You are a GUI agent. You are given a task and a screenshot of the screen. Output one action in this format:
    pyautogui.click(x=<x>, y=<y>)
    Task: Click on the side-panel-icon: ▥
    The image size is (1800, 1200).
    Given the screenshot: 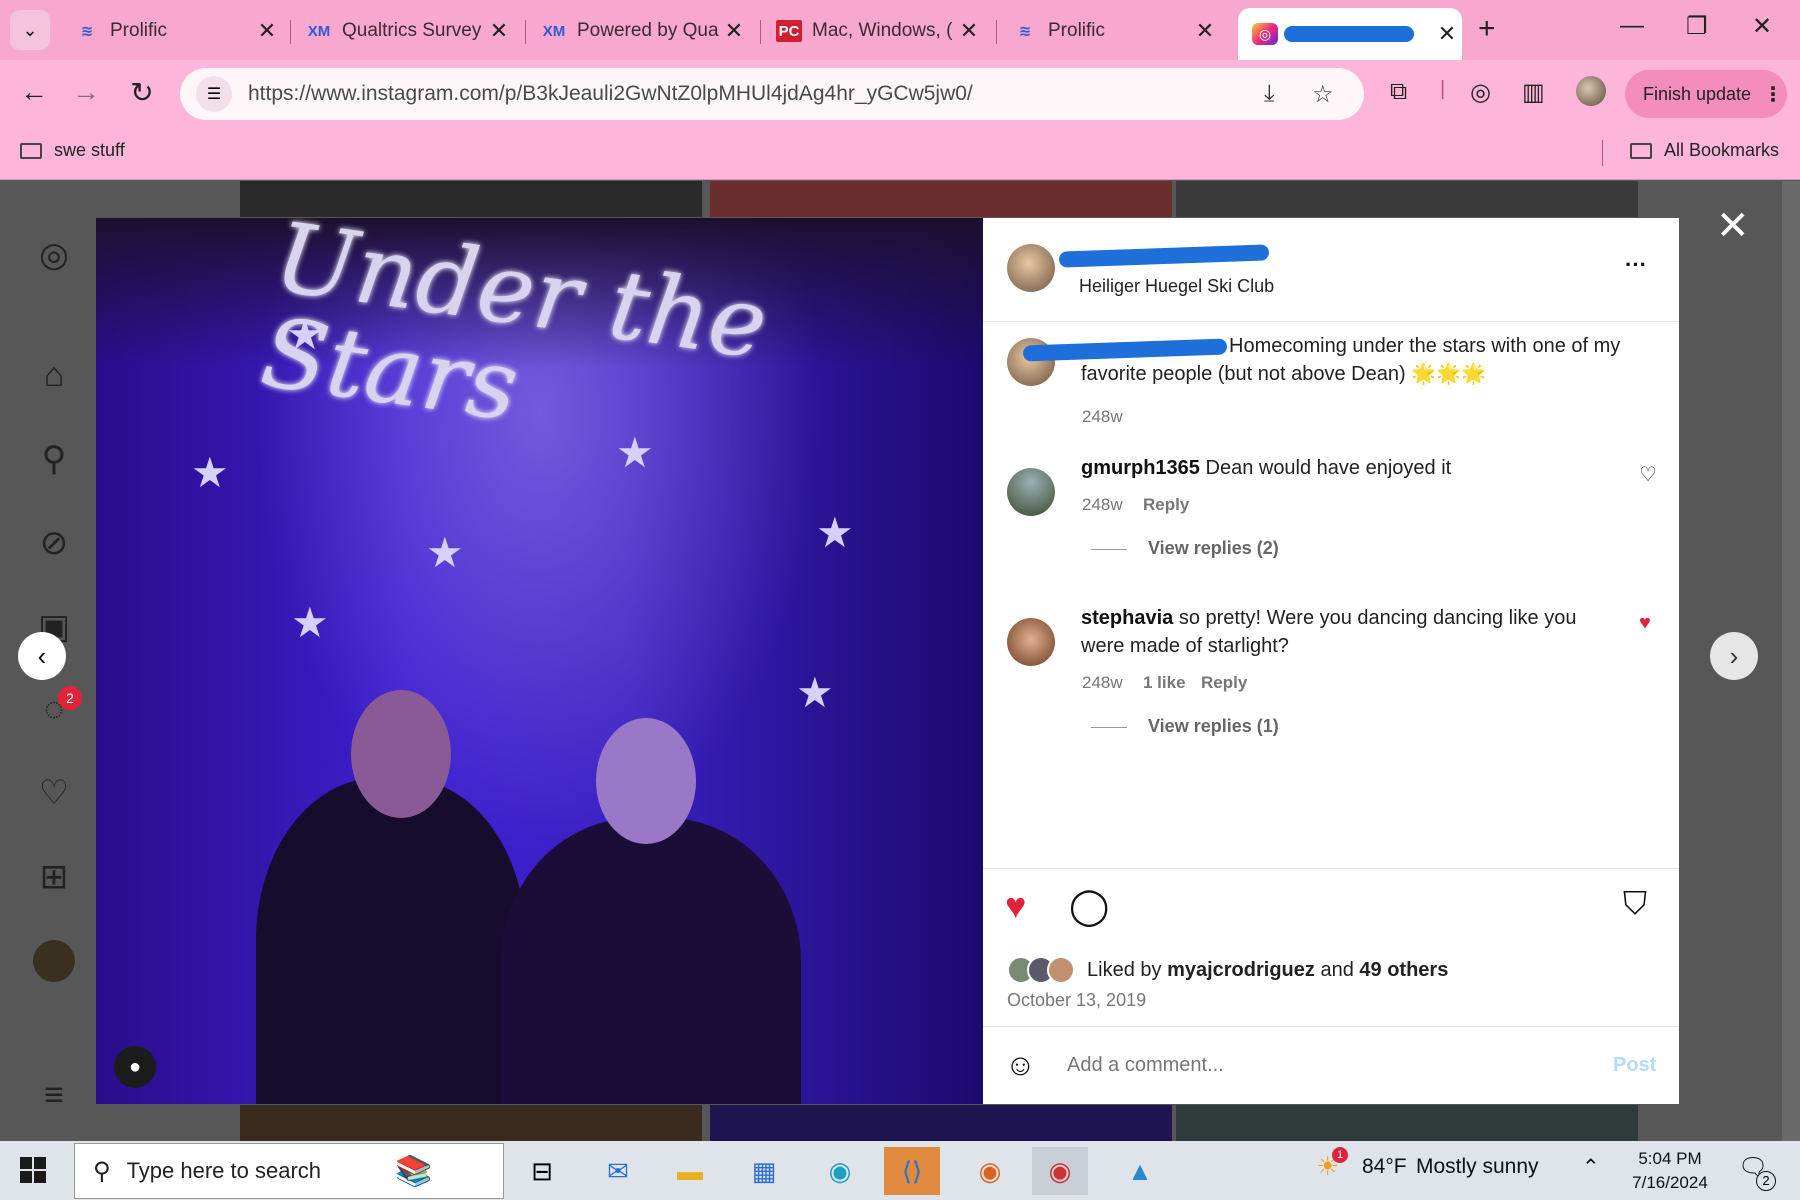 What is the action you would take?
    pyautogui.click(x=1533, y=92)
    